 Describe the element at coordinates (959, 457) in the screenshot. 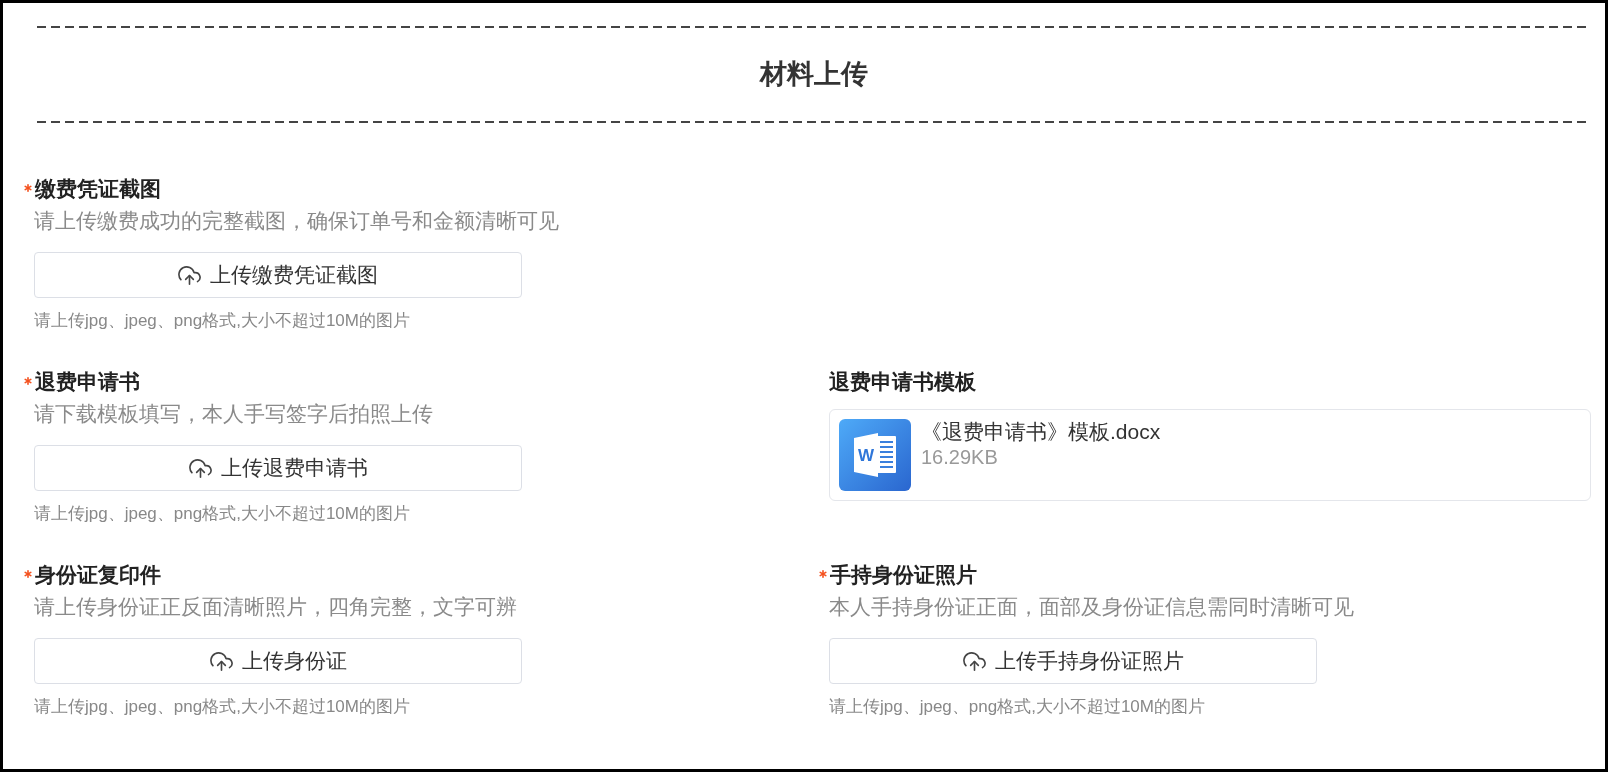

I see `file-size: 16.29KB` at that location.